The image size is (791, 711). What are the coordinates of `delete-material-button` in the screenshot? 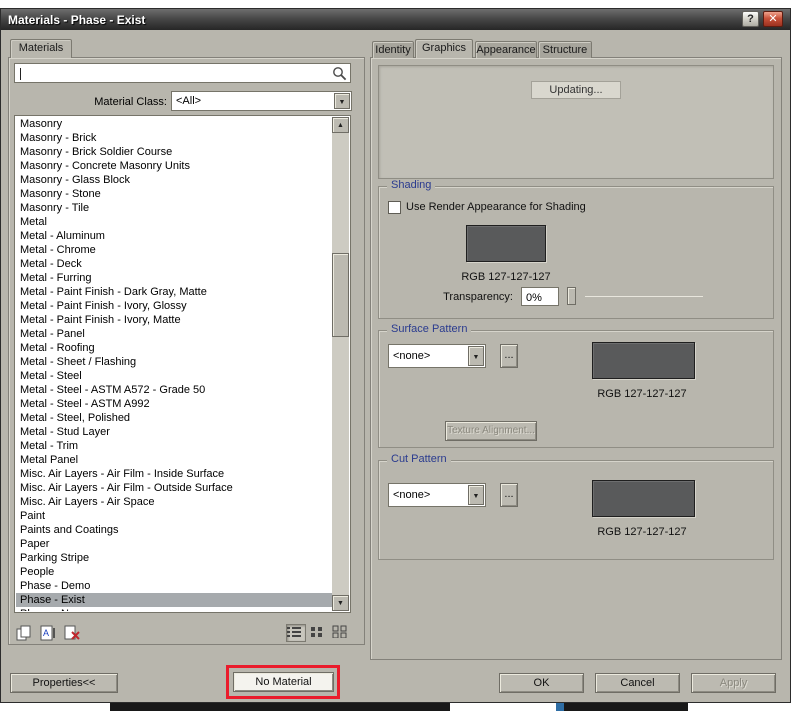 It's located at (73, 633).